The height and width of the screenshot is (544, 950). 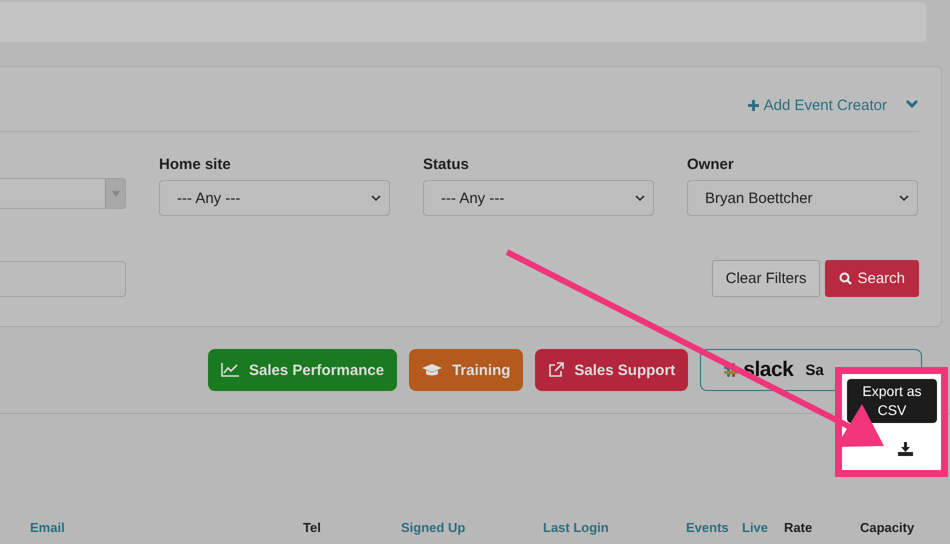 What do you see at coordinates (195, 164) in the screenshot?
I see `field-label: Home site` at bounding box center [195, 164].